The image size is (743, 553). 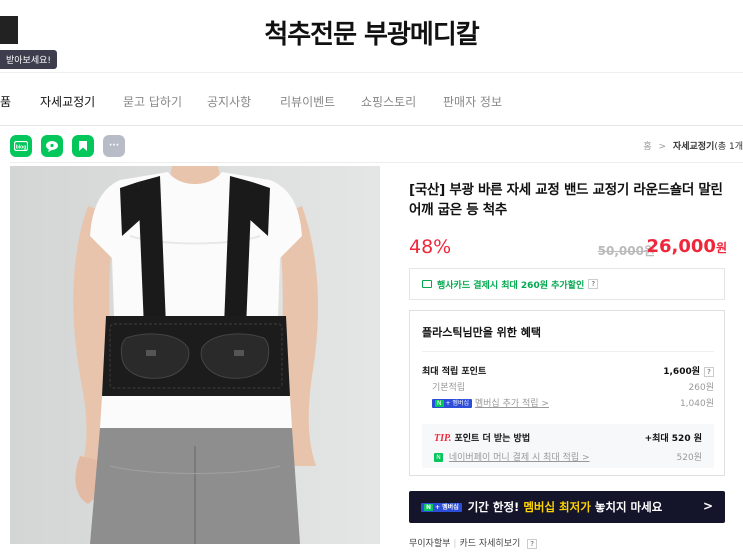 I want to click on tip-row: TIP. 포인트 더 받는 방법 +최대 520 원, so click(x=568, y=437).